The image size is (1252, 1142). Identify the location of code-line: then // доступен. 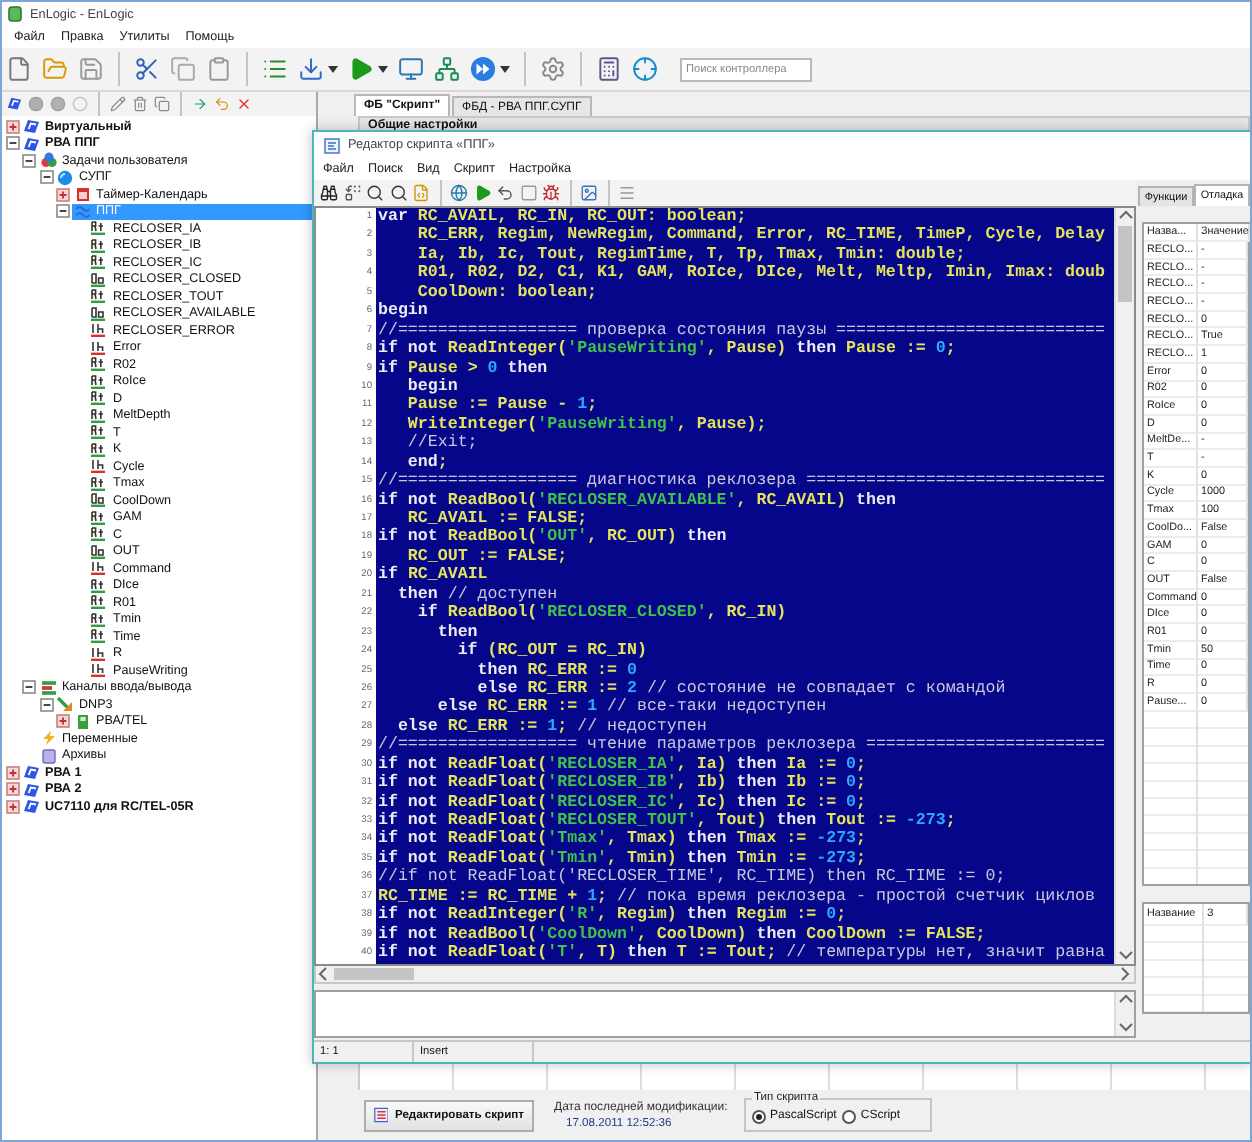
(477, 594).